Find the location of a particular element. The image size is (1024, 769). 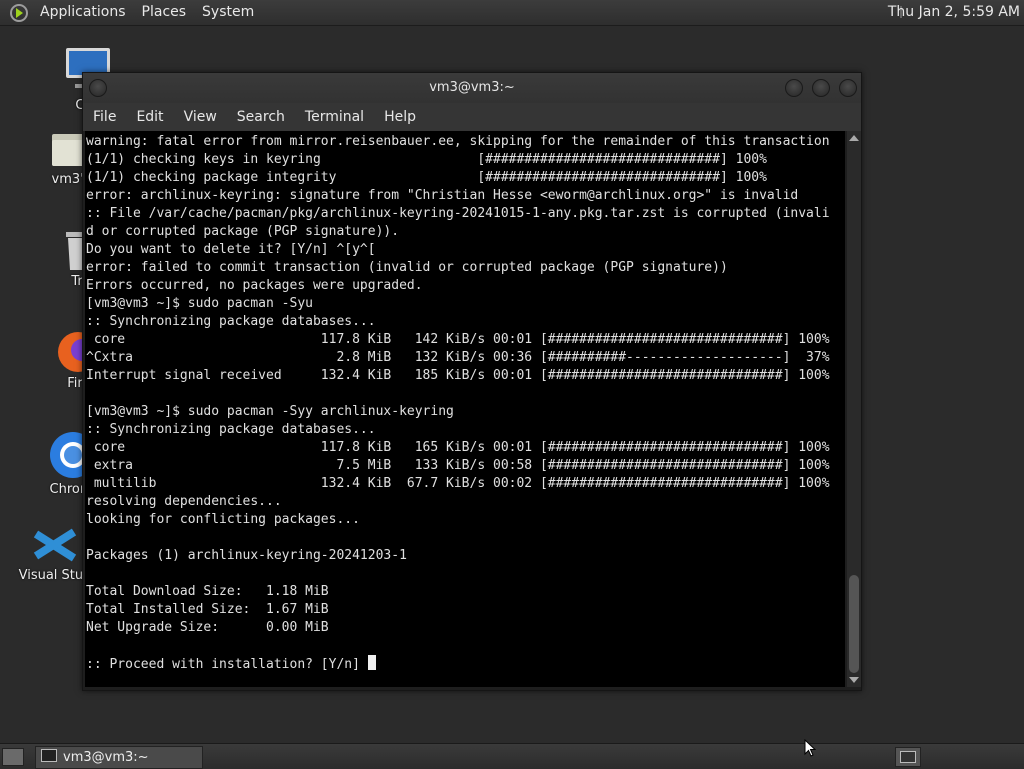

taskbar-window-label: vm3@vm3:~ is located at coordinates (106, 757).